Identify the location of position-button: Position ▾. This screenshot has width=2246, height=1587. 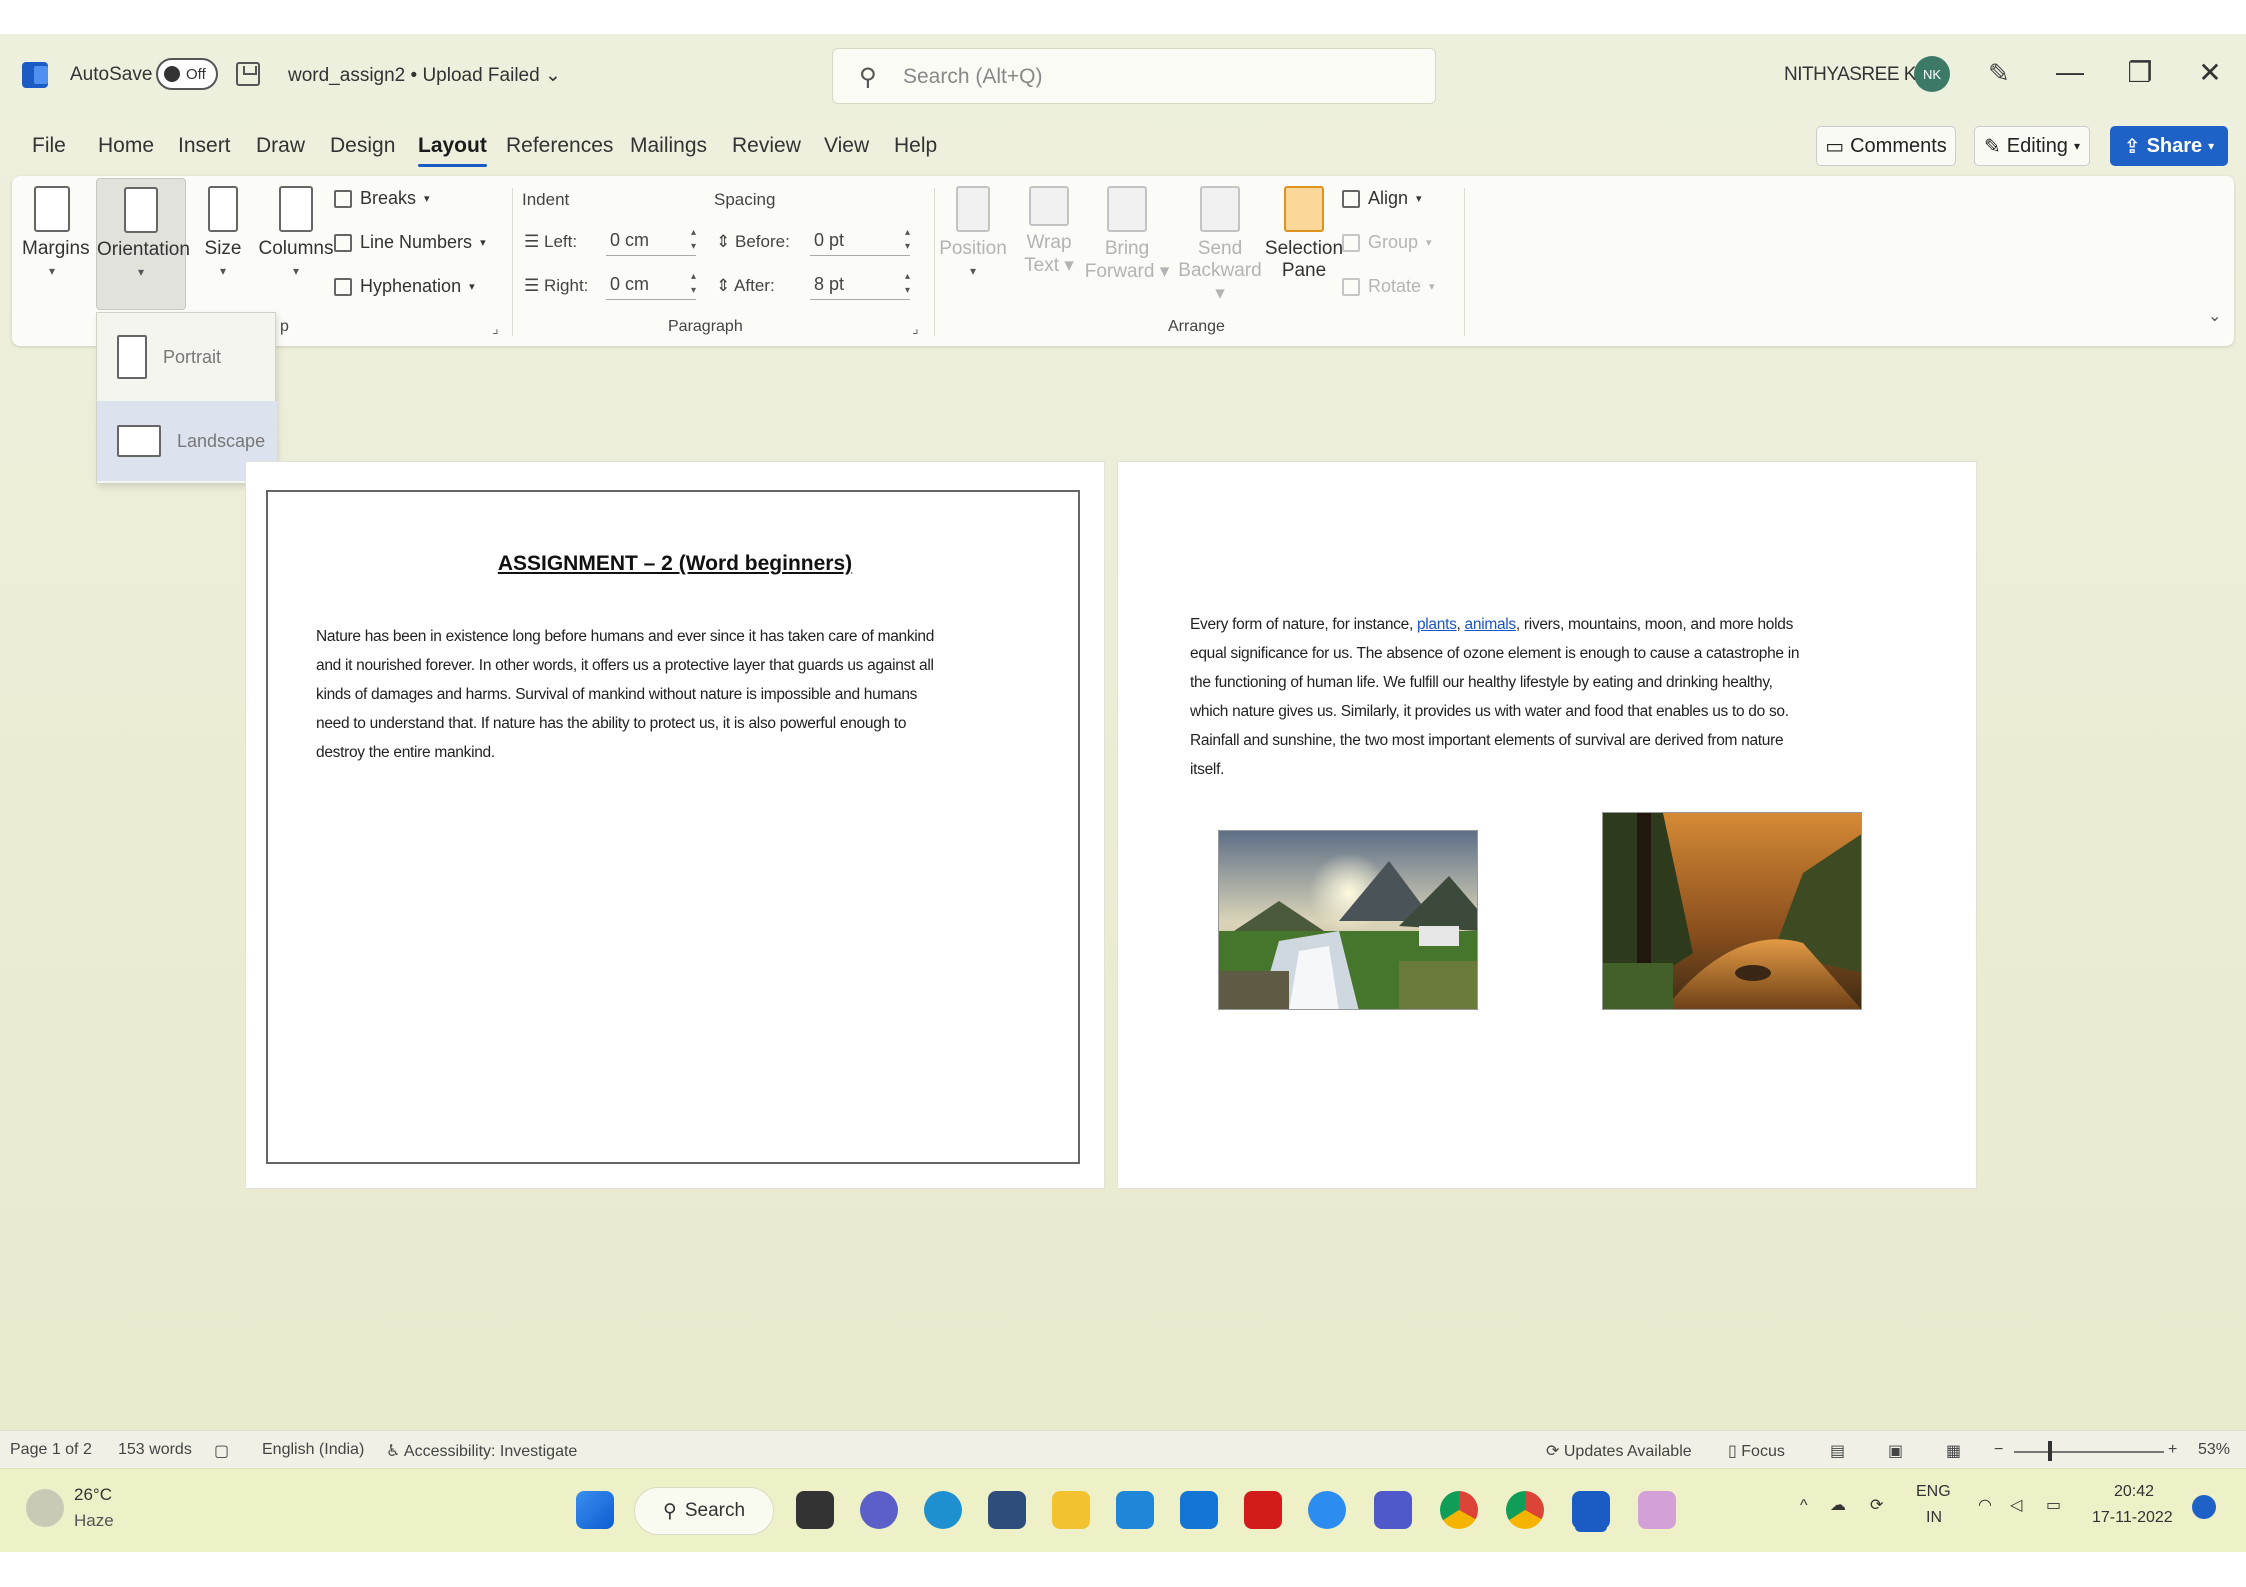
(973, 232).